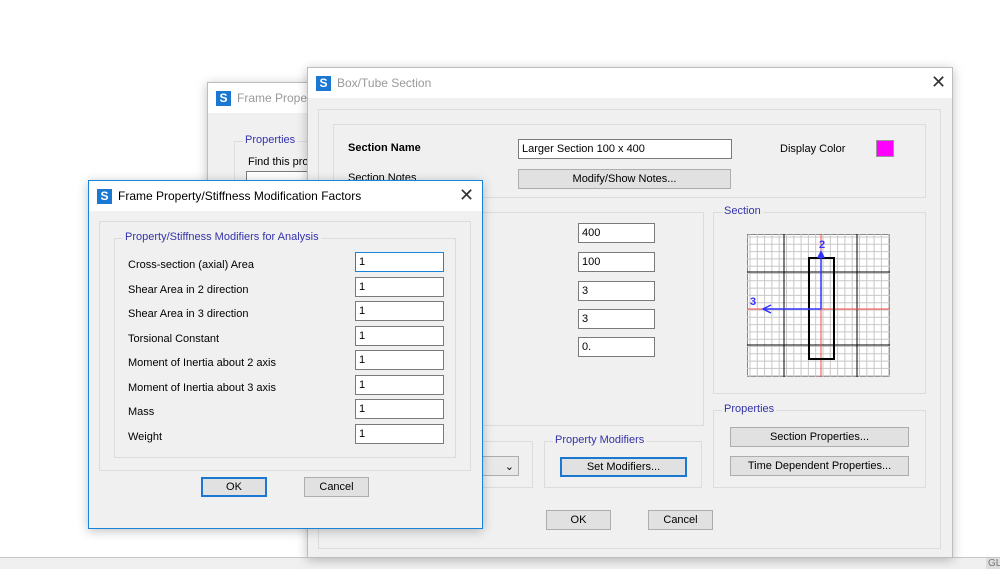 Image resolution: width=1000 pixels, height=569 pixels. Describe the element at coordinates (188, 314) in the screenshot. I see `modifier-label: Shear Area in 3 direction` at that location.